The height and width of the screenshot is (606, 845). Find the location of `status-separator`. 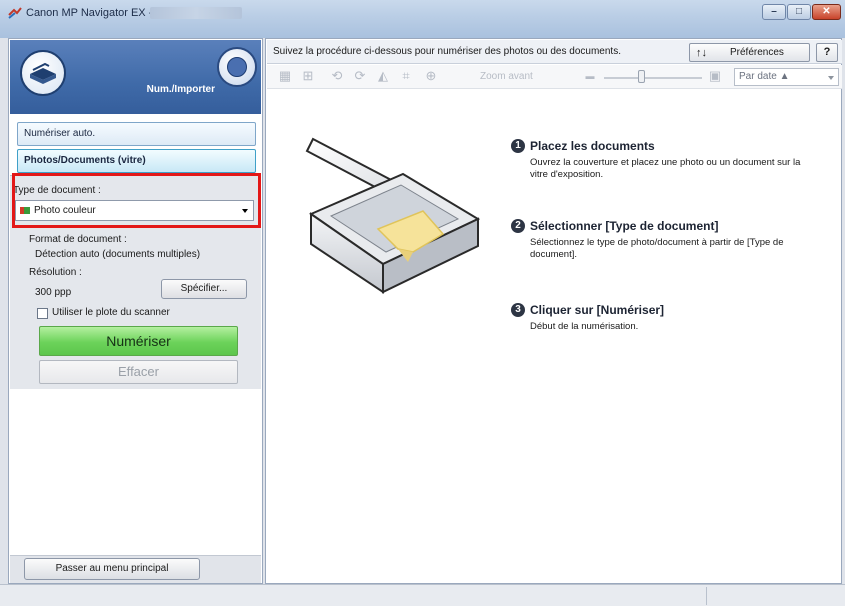

status-separator is located at coordinates (706, 596).